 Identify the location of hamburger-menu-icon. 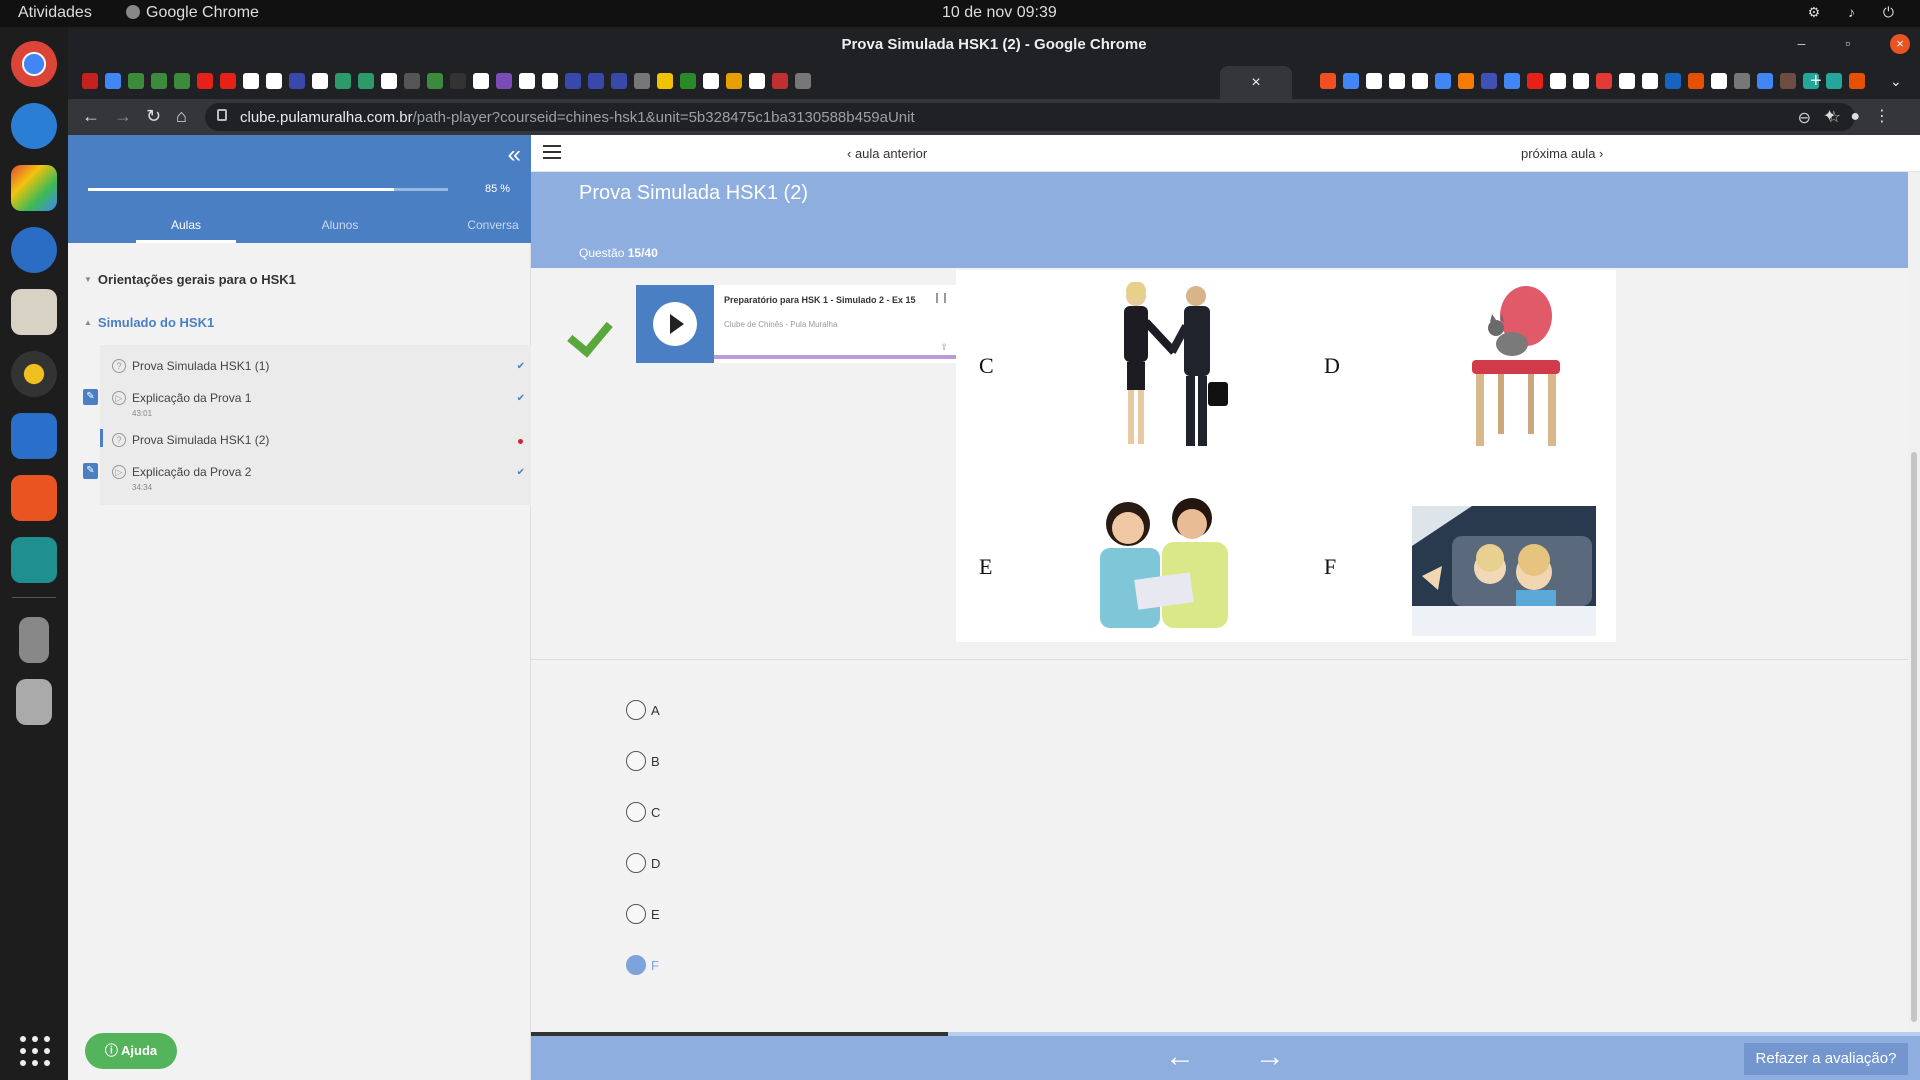
(552, 152).